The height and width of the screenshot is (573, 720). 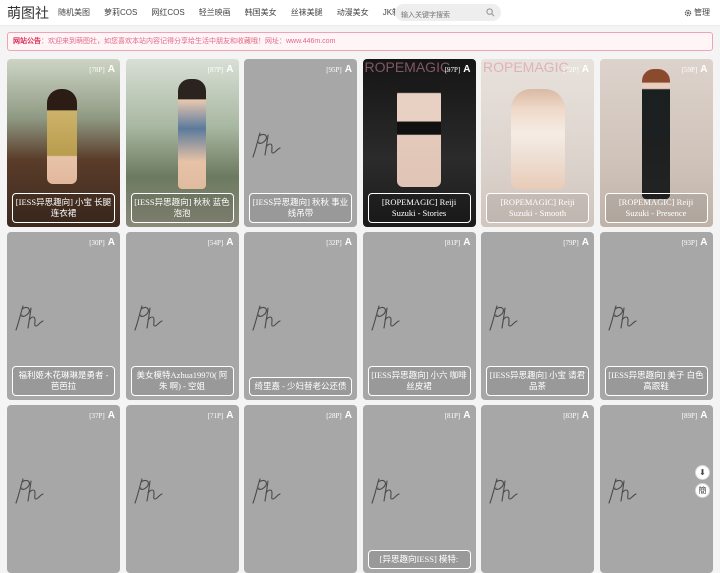 I want to click on gallery-card: [28P] A, so click(x=300, y=489).